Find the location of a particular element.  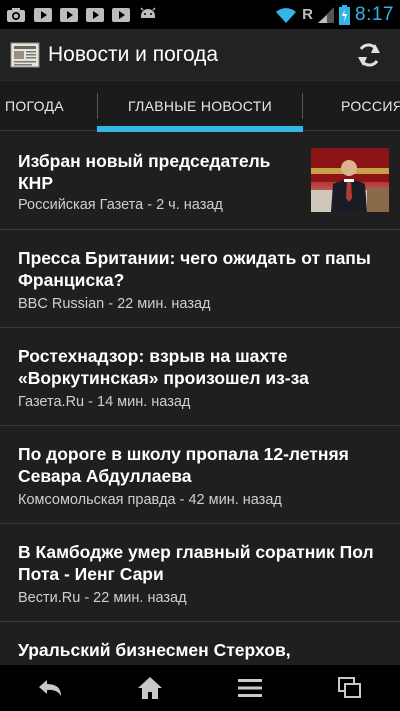

status-bar: R 8:17 is located at coordinates (200, 14).